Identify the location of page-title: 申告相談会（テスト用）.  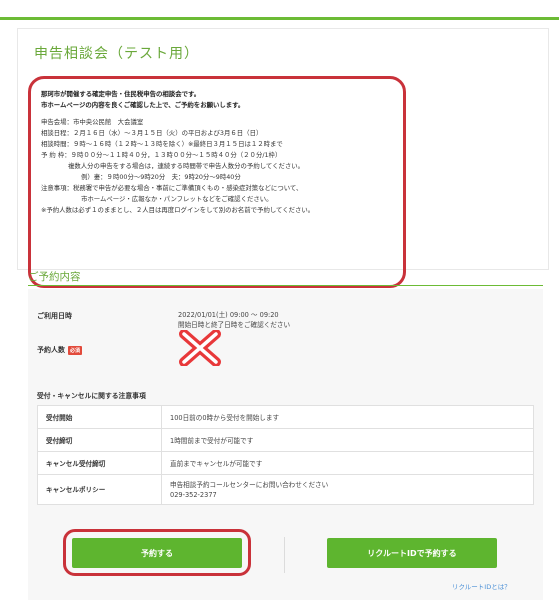
(116, 54).